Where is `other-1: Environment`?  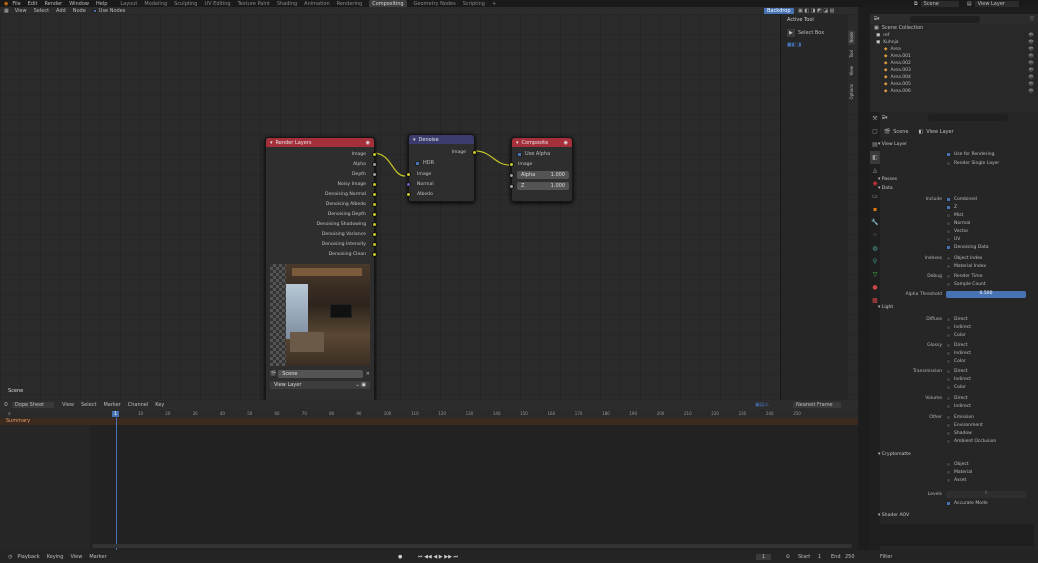 other-1: Environment is located at coordinates (964, 425).